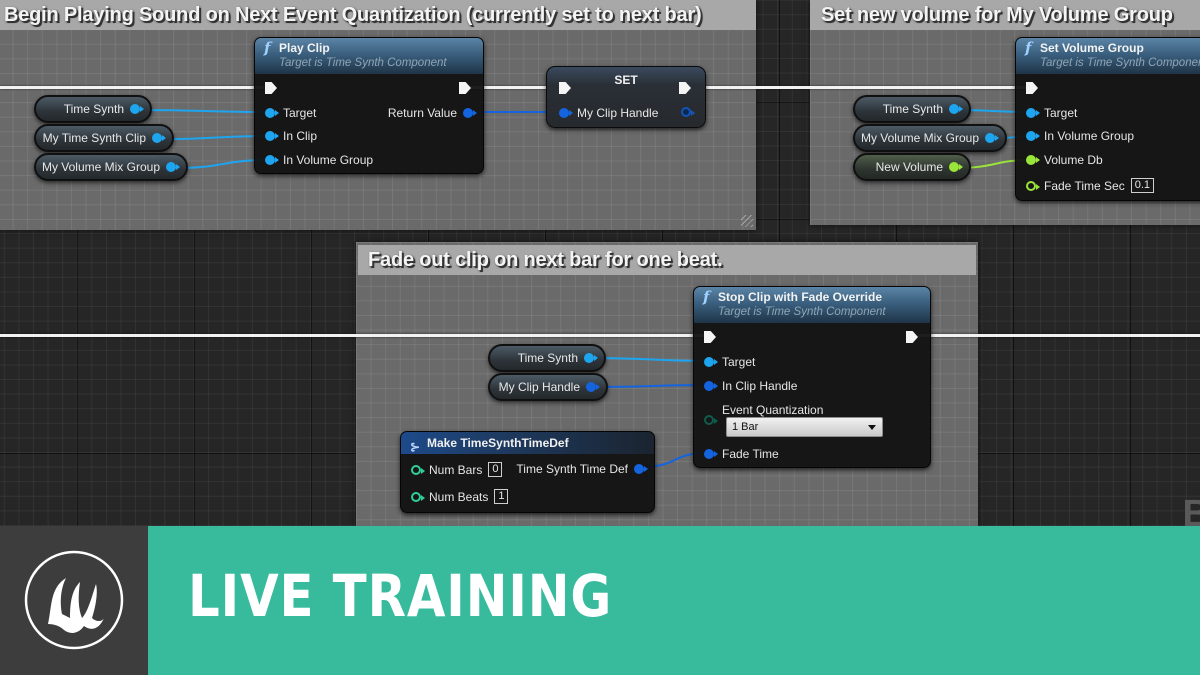  I want to click on num-beats-input: 1, so click(501, 496).